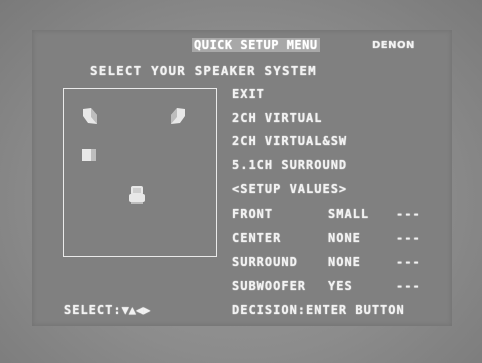 The image size is (482, 363). Describe the element at coordinates (203, 70) in the screenshot. I see `page-subtitle: SELECT YOUR SPEAKER SYSTEM` at that location.